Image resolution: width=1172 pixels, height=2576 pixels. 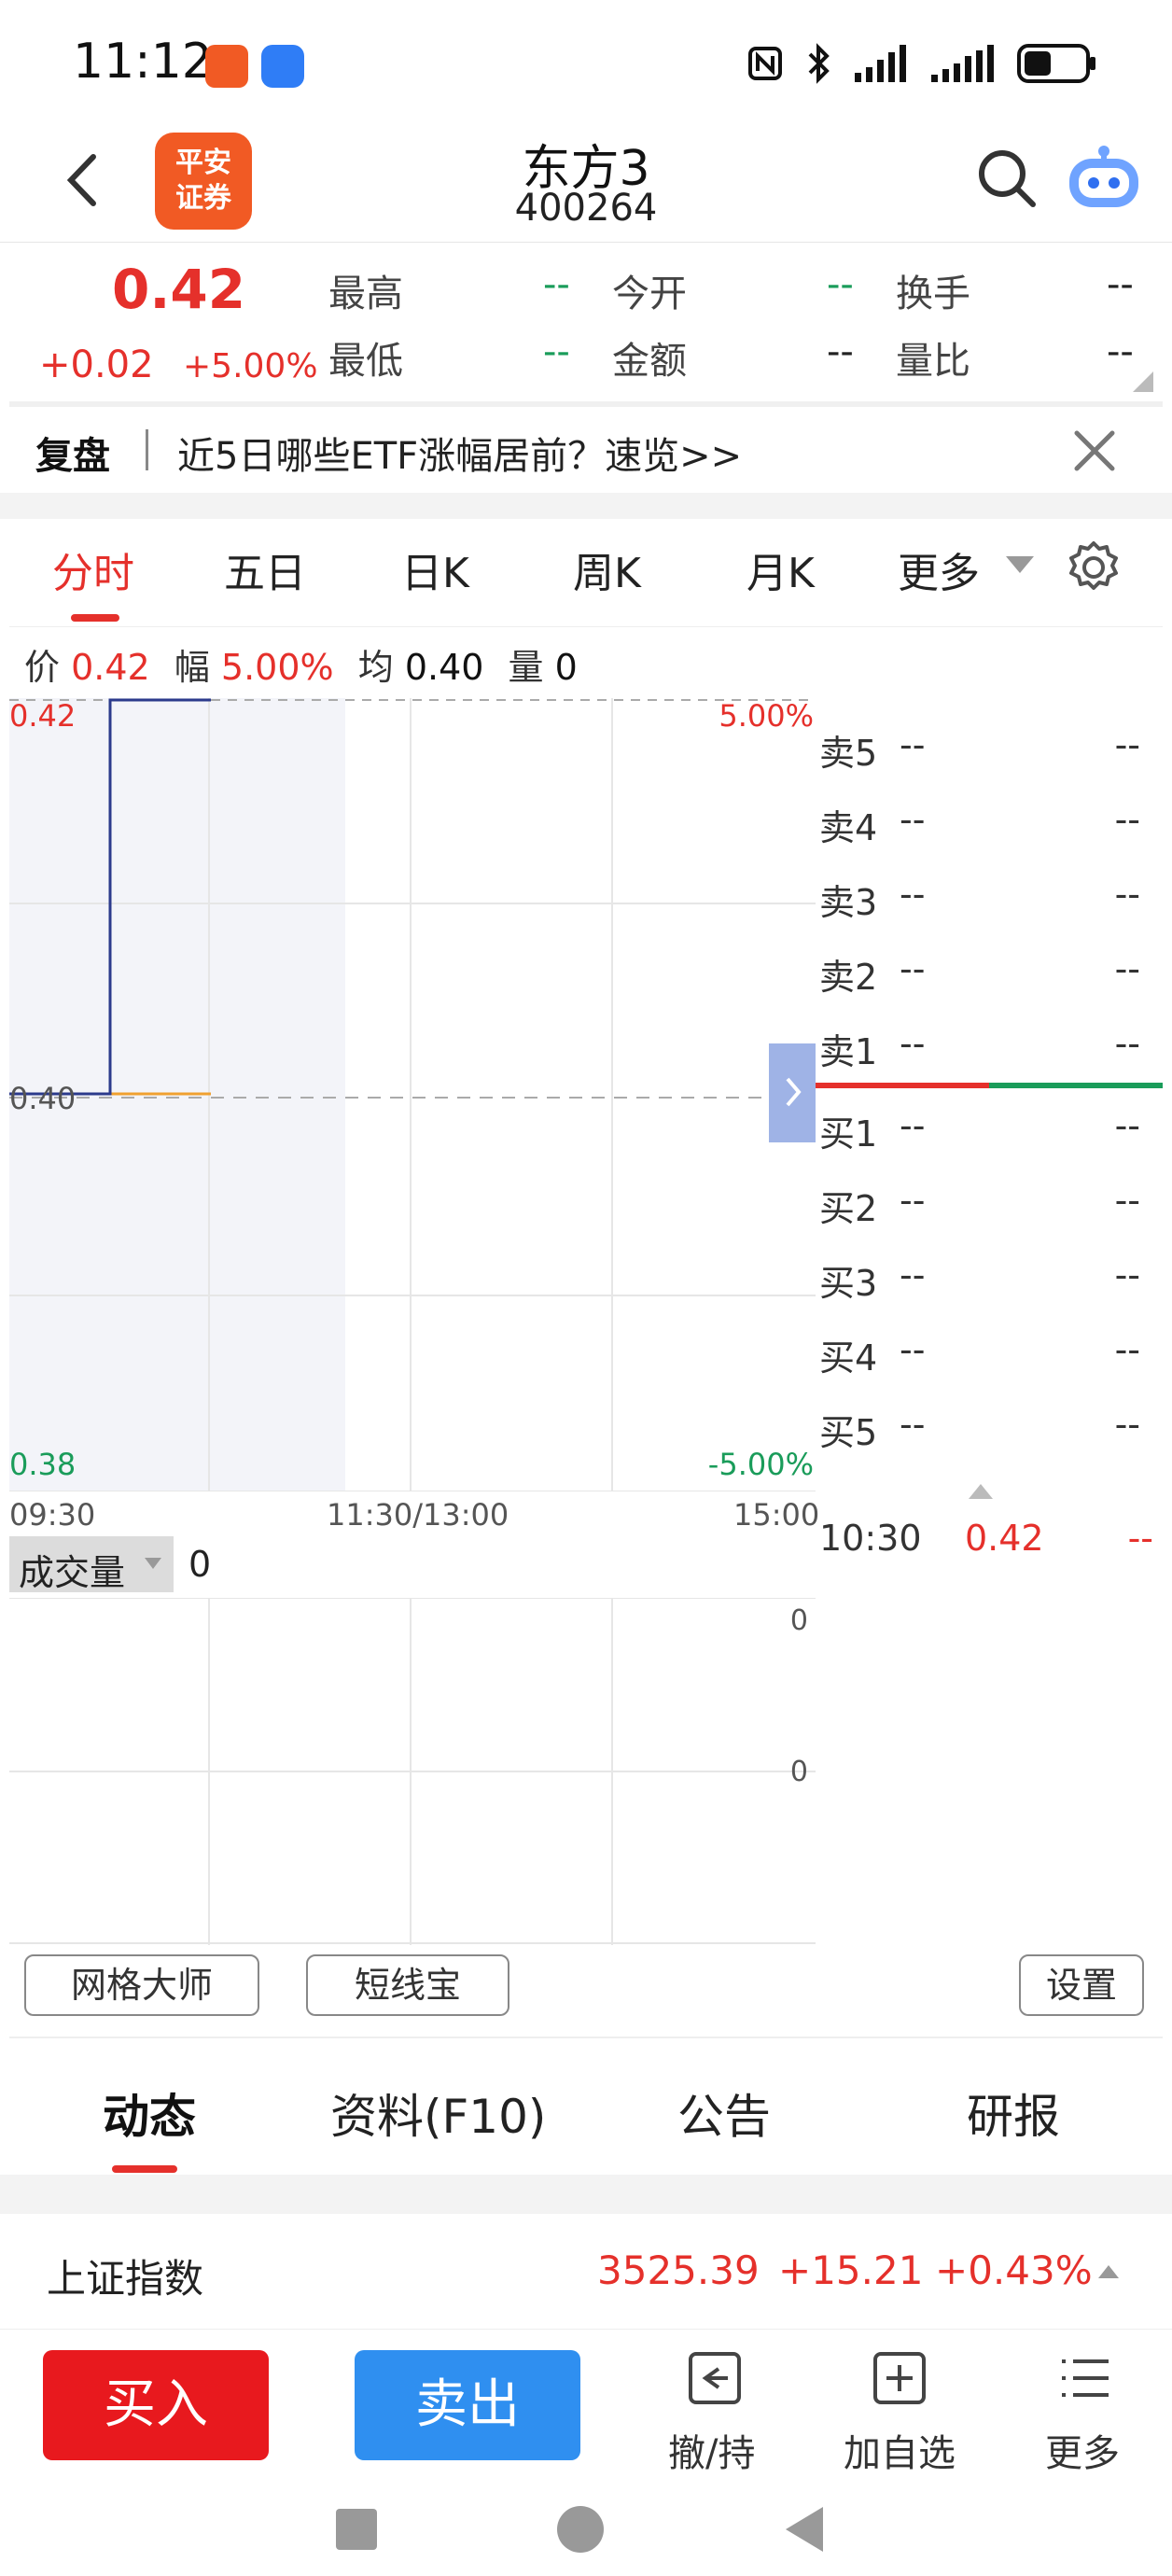 I want to click on intraday-info-line: 价 0.42 幅 5.00% 均 0.40 量 0, so click(x=301, y=664).